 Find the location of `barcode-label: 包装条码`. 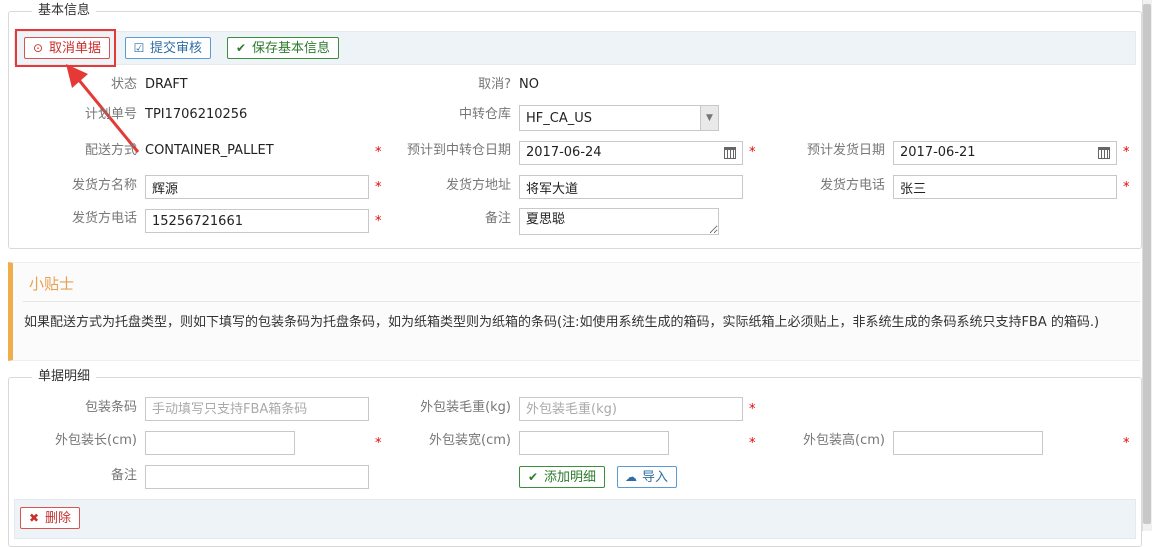

barcode-label: 包装条码 is located at coordinates (110, 407).